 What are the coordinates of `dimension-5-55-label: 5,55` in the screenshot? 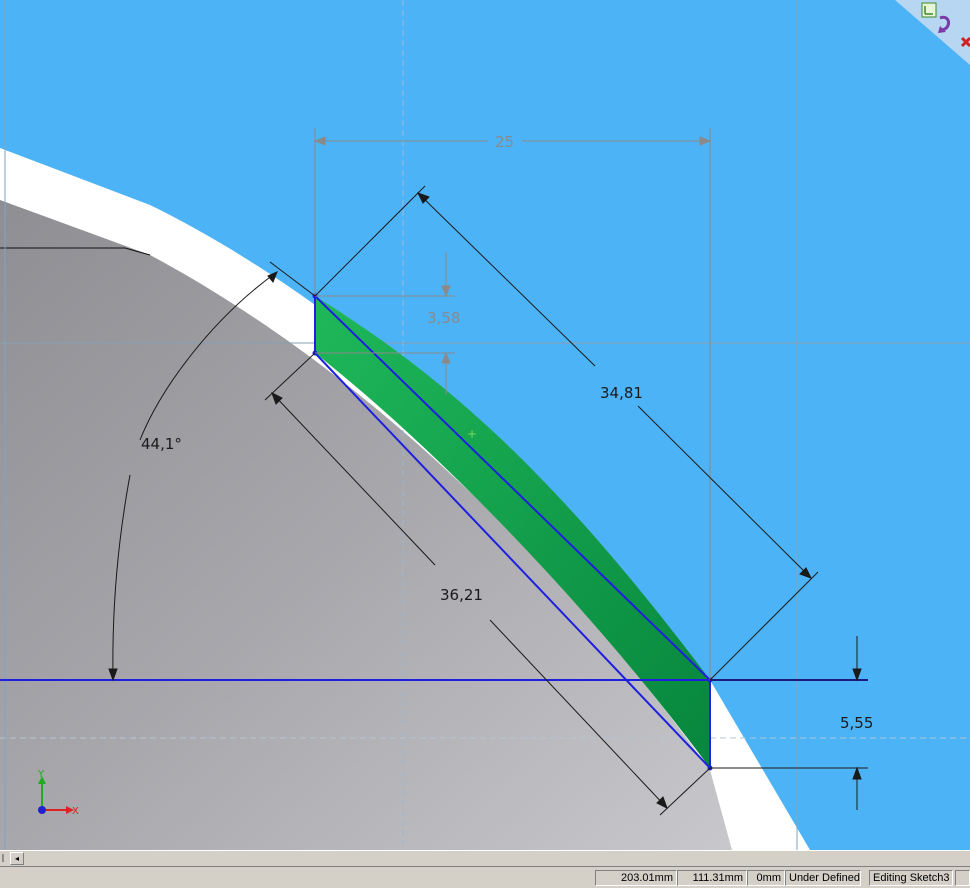 It's located at (856, 723).